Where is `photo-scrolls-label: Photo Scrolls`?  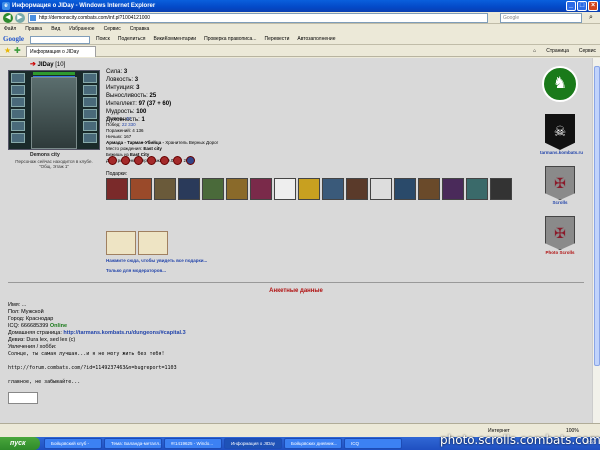
photo-scrolls-label: Photo Scrolls is located at coordinates (560, 252).